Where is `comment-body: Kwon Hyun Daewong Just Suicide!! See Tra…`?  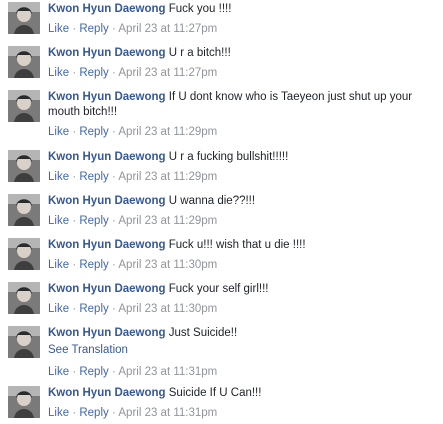 comment-body: Kwon Hyun Daewong Just Suicide!! See Tra… is located at coordinates (244, 352).